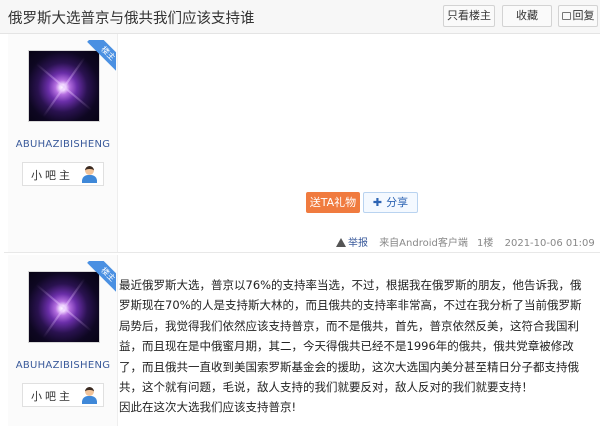  Describe the element at coordinates (208, 407) in the screenshot. I see `post-conclusion: 因此在这次大选我们应该支持普京!` at that location.